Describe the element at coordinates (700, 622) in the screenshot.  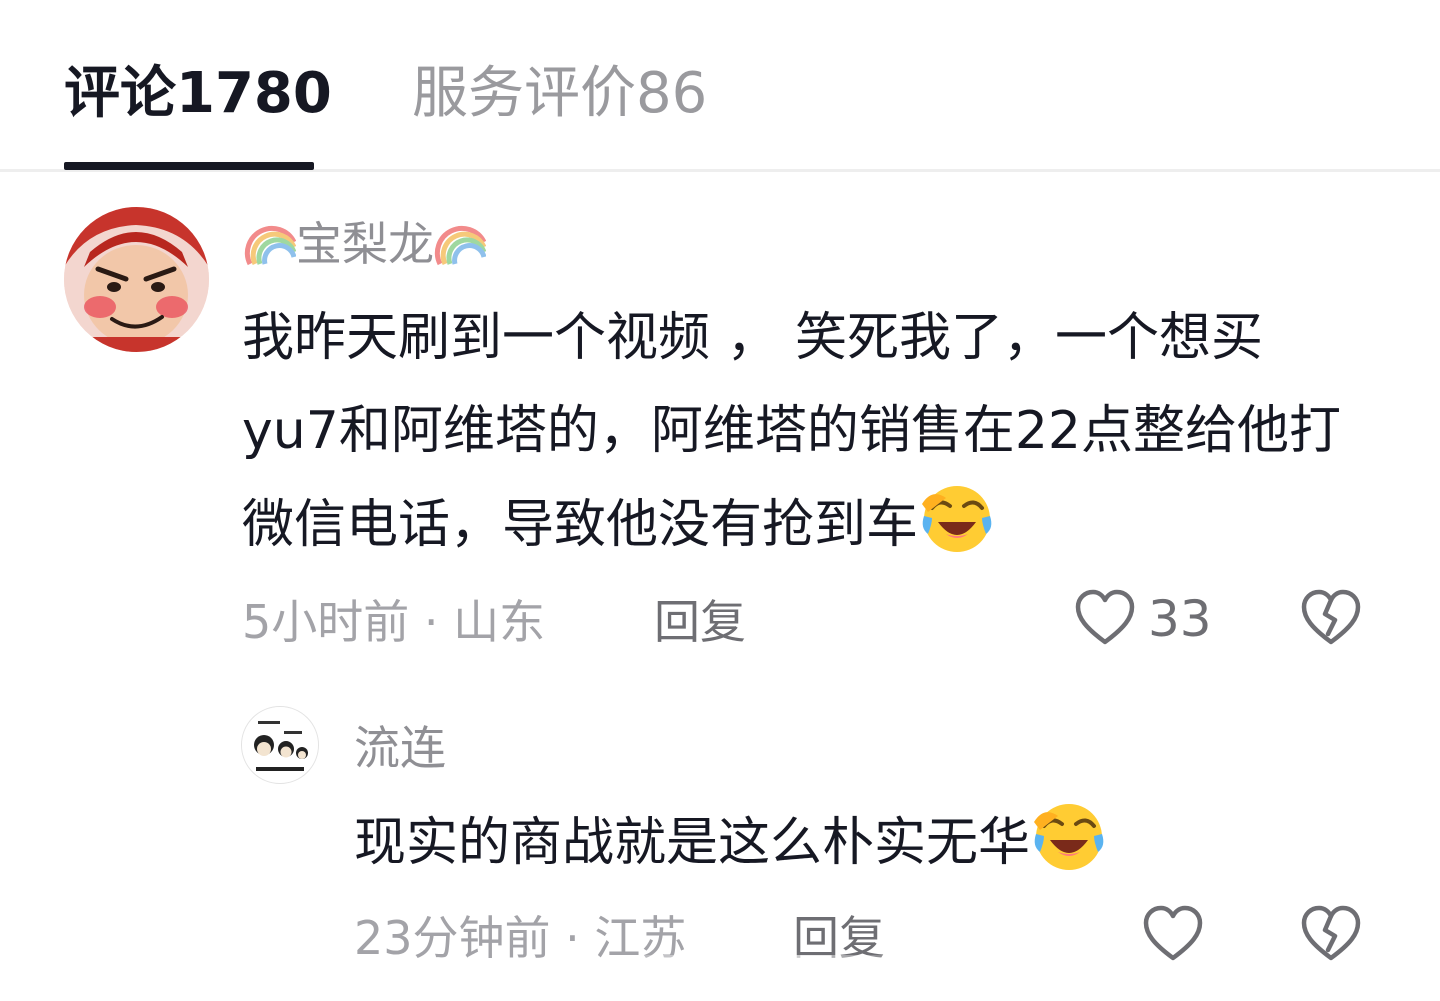
I see `reply-button: 回复` at that location.